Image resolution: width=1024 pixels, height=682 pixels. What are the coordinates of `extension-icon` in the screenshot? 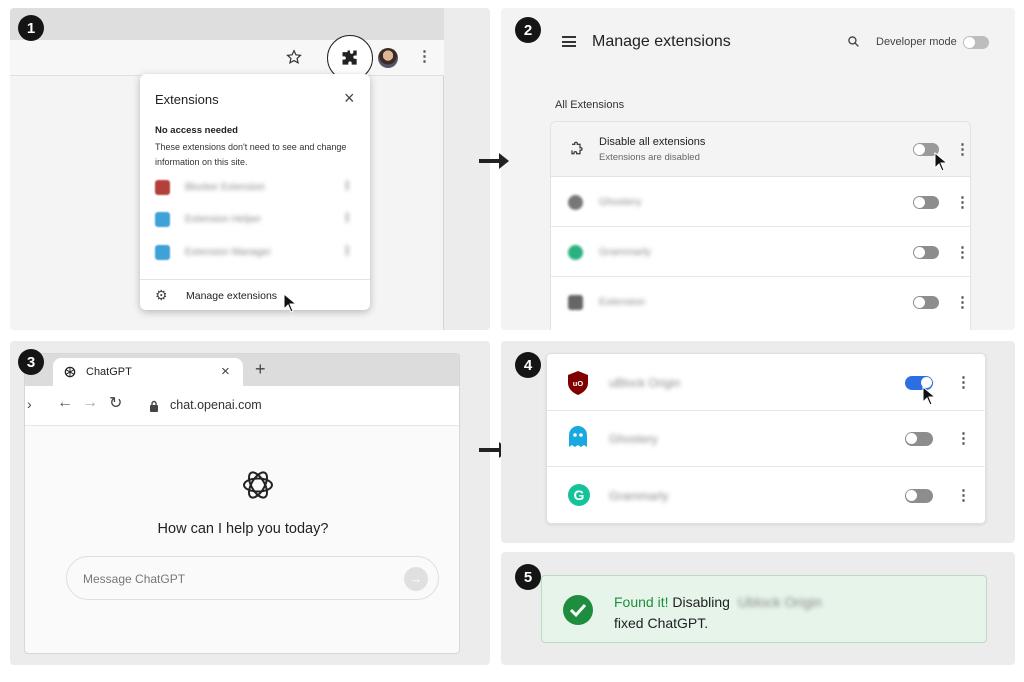 It's located at (577, 148).